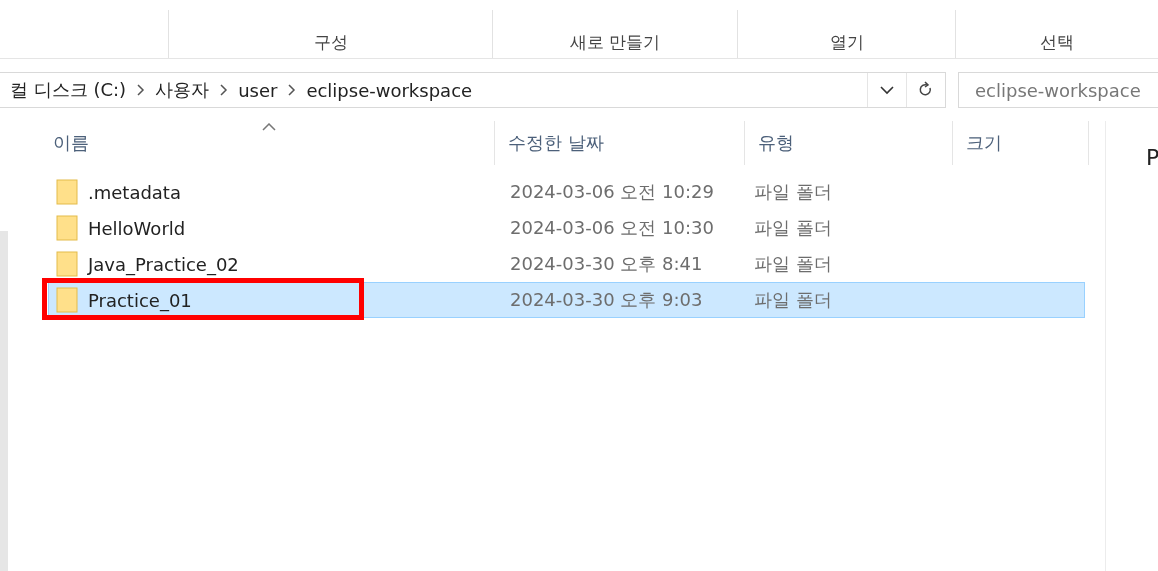 The height and width of the screenshot is (571, 1158). Describe the element at coordinates (330, 42) in the screenshot. I see `ribbon-group-label: 구성` at that location.